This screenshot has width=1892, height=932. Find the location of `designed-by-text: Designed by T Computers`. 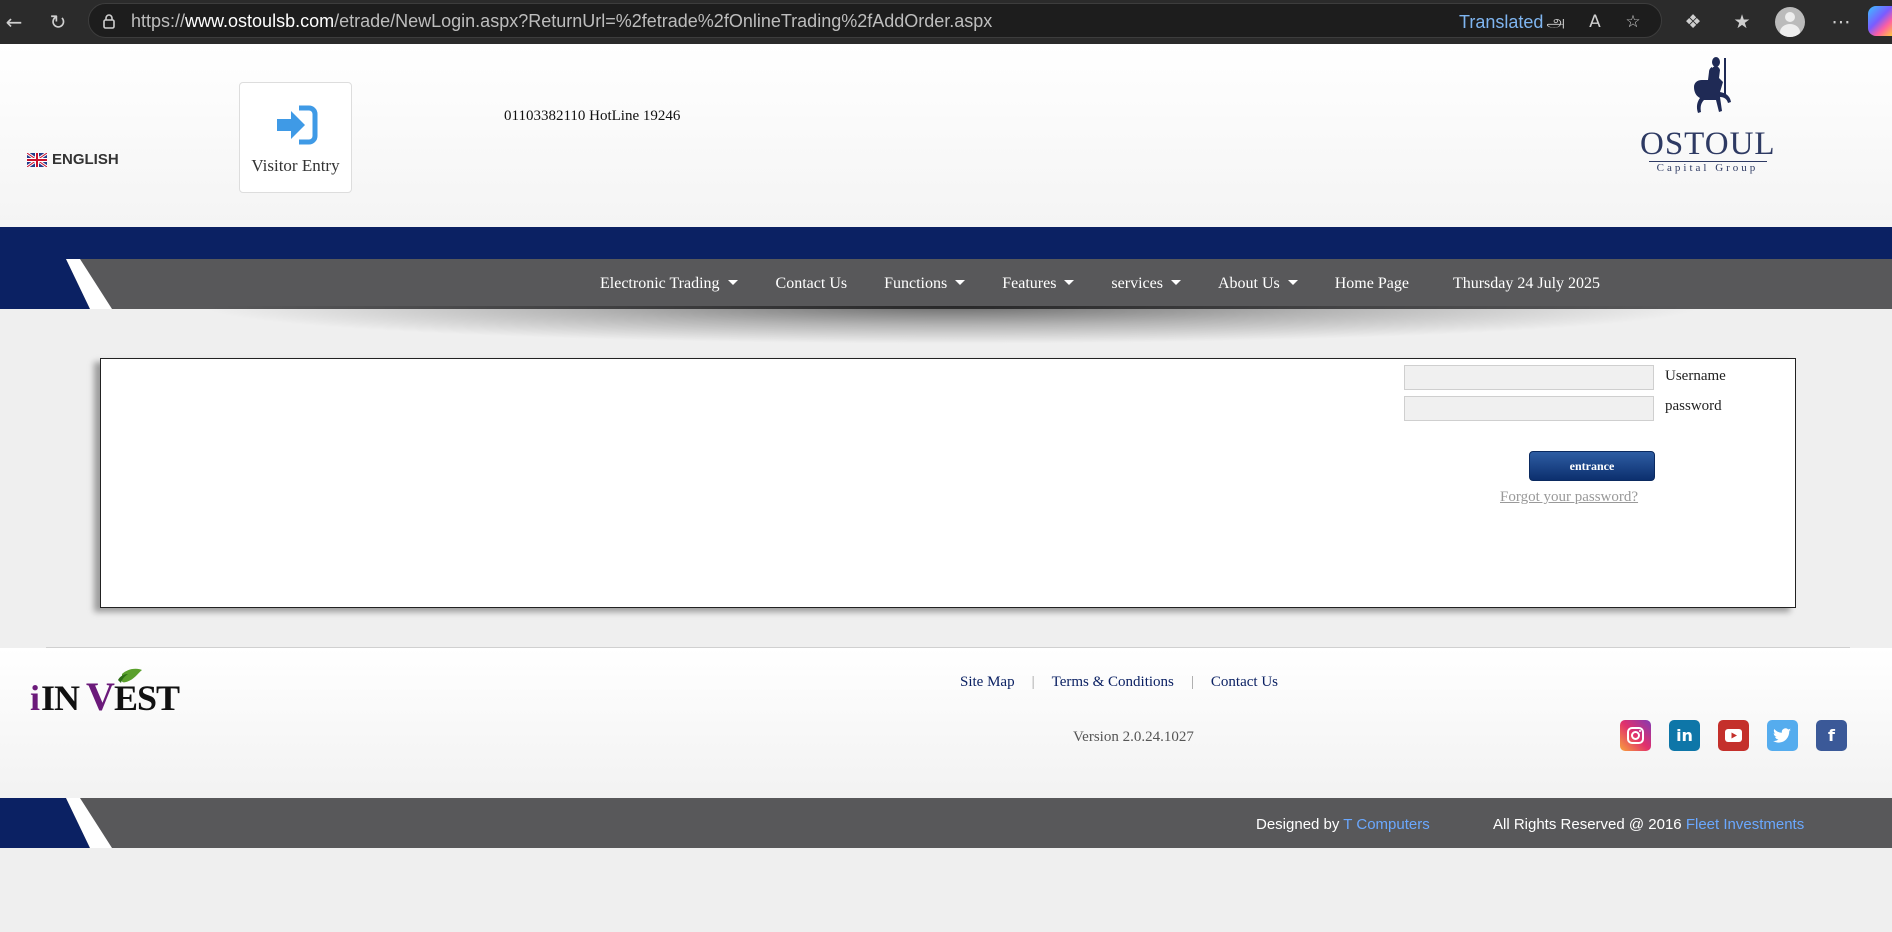

designed-by-text: Designed by T Computers is located at coordinates (1343, 824).